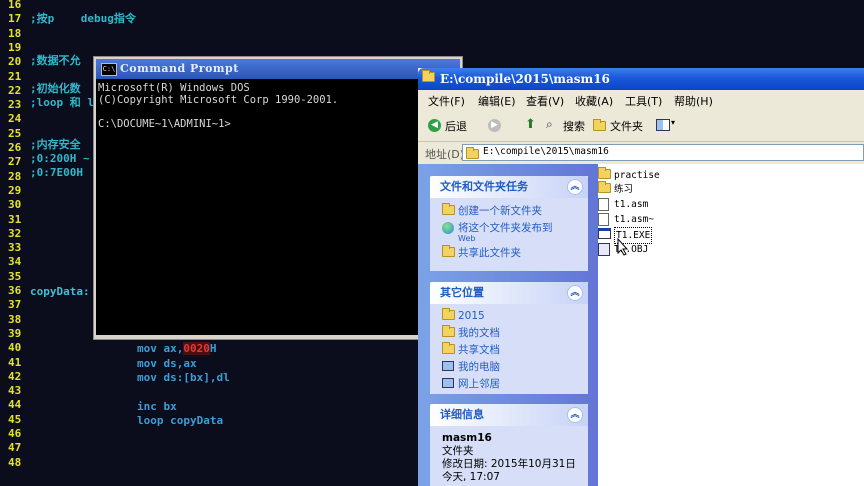 The height and width of the screenshot is (486, 864). I want to click on other-places-header: 其它位置 ︽, so click(509, 293).